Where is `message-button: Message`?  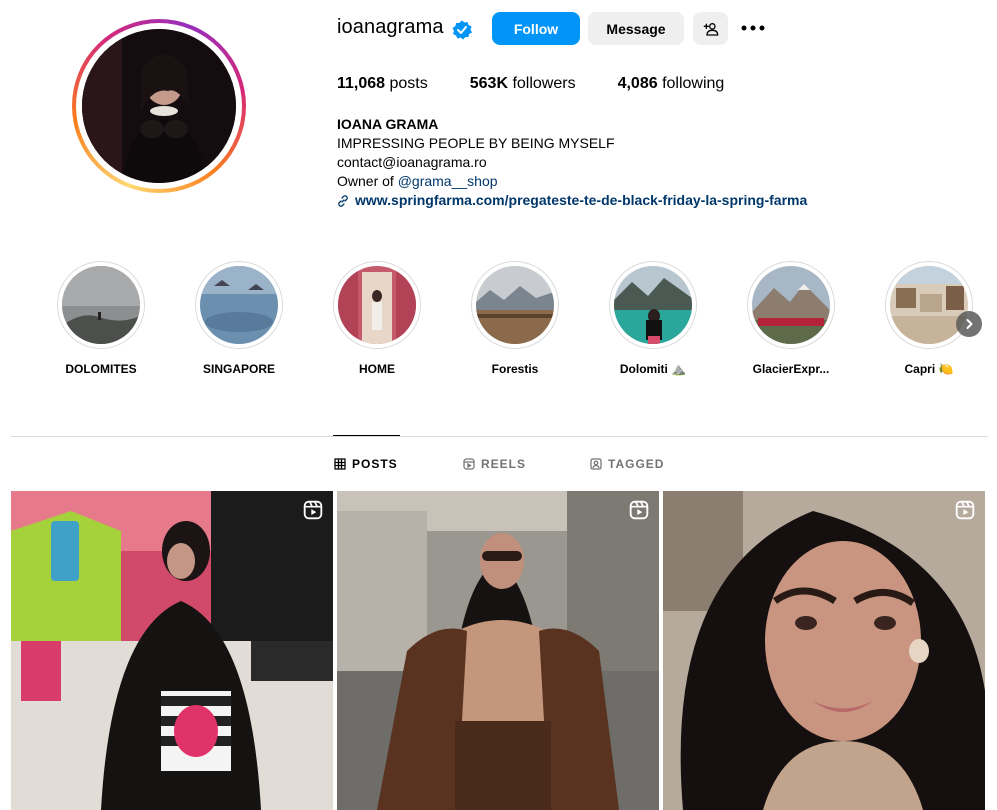 message-button: Message is located at coordinates (636, 28).